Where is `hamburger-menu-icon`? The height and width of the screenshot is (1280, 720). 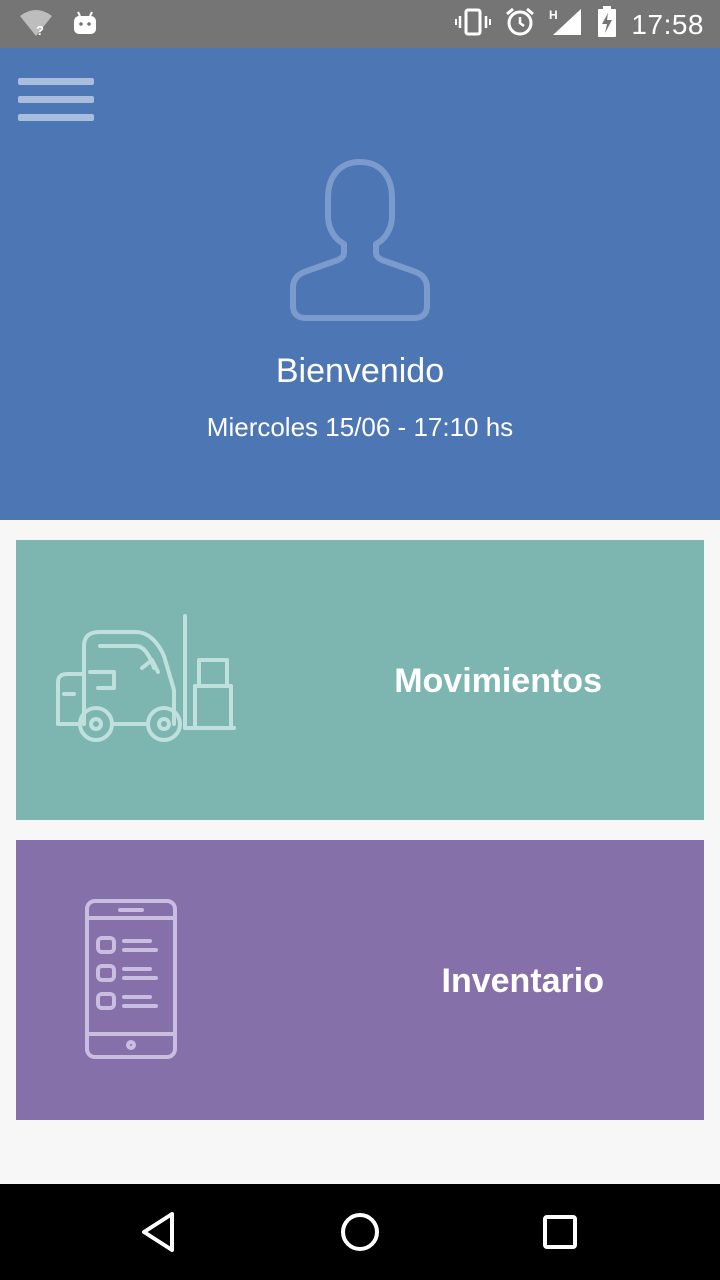
hamburger-menu-icon is located at coordinates (56, 103).